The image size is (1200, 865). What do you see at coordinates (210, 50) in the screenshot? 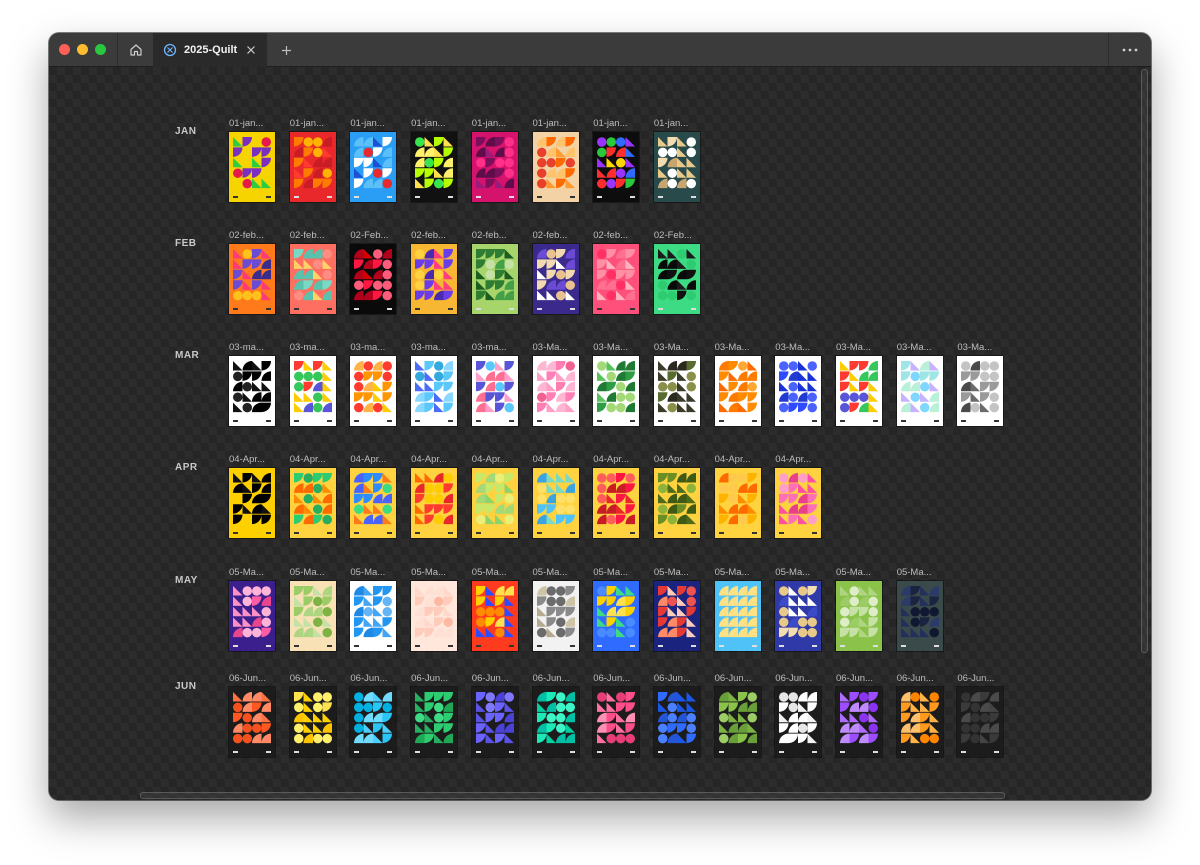
I see `file-tab: 2025-Quilt` at bounding box center [210, 50].